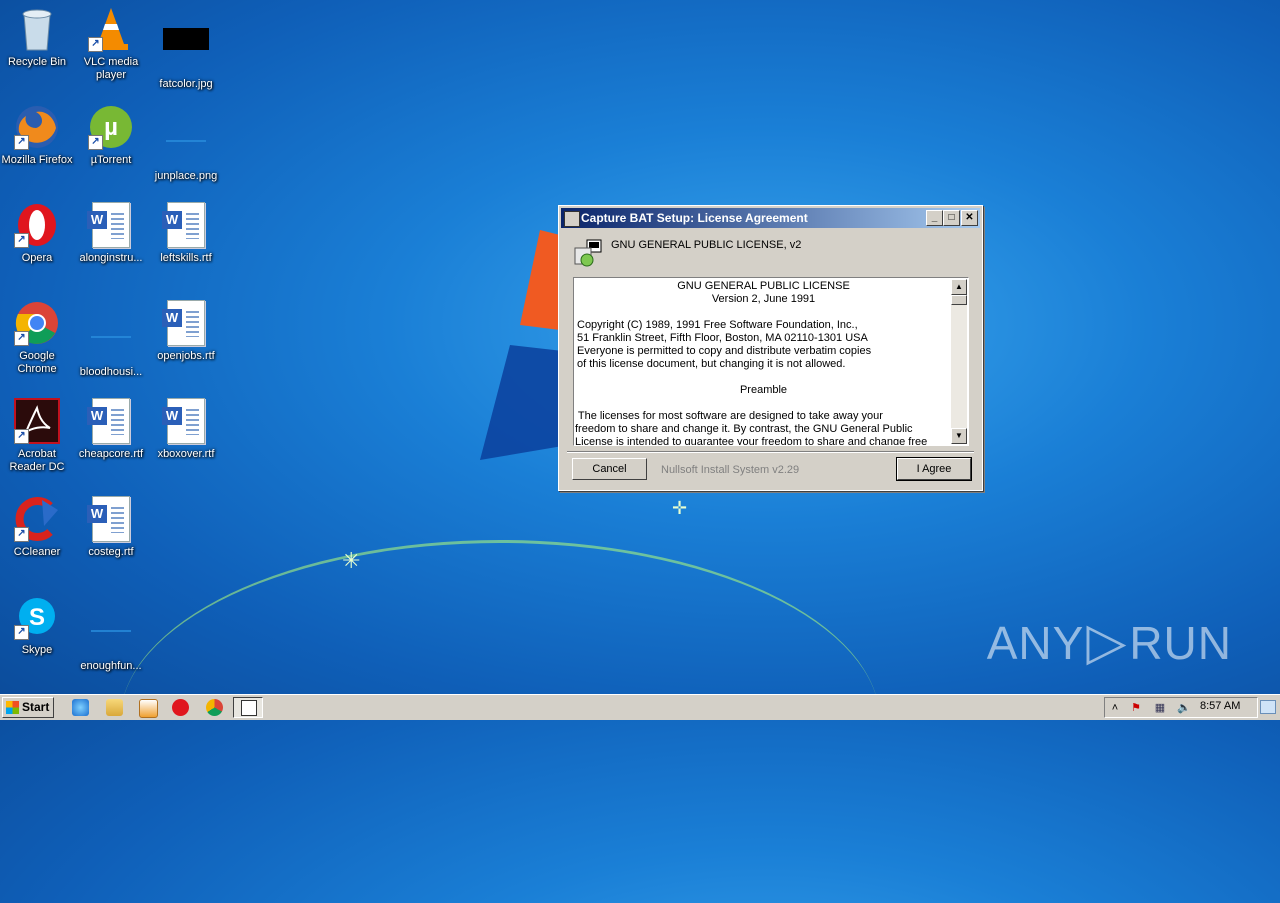  I want to click on speaker-icon: 🔈, so click(1184, 708).